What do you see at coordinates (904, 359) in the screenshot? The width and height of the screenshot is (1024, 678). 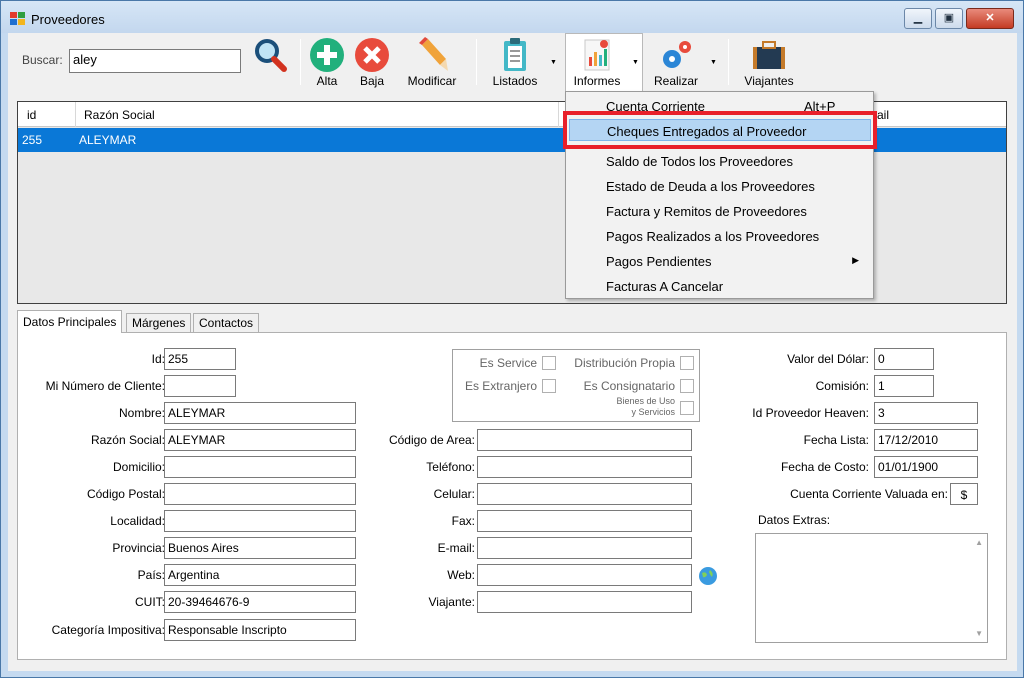 I see `valor-dolar-field: 0` at bounding box center [904, 359].